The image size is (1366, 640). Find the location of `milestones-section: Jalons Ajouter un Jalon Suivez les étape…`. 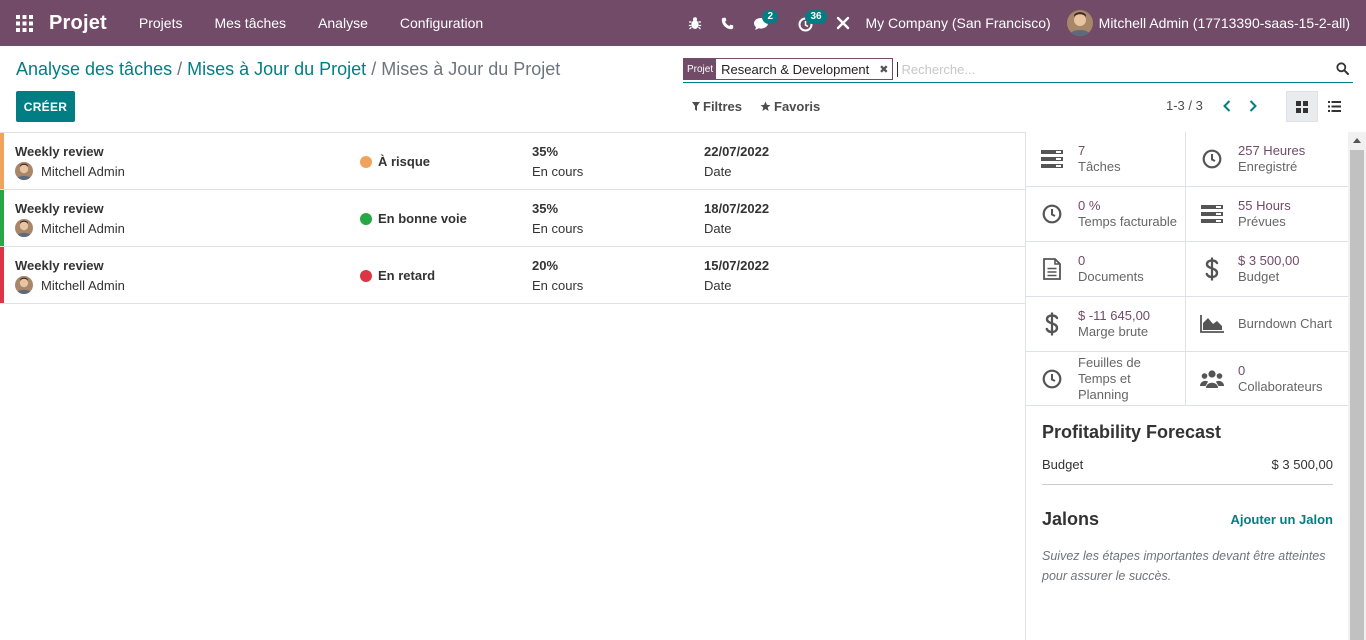

milestones-section: Jalons Ajouter un Jalon Suivez les étape… is located at coordinates (1187, 535).